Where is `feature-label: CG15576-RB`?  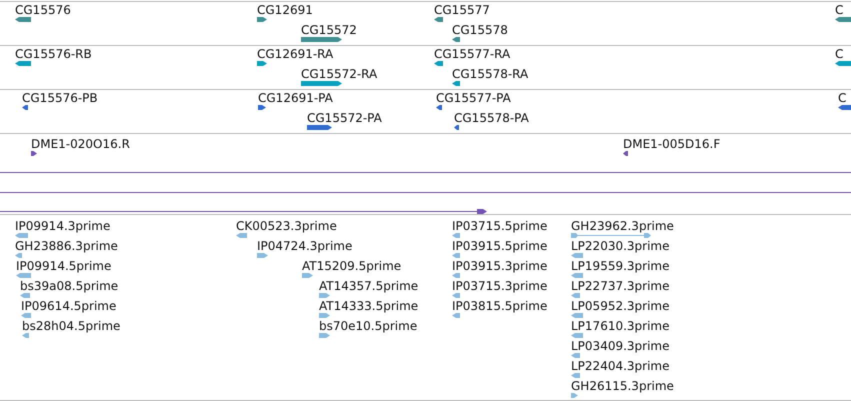
feature-label: CG15576-RB is located at coordinates (53, 54).